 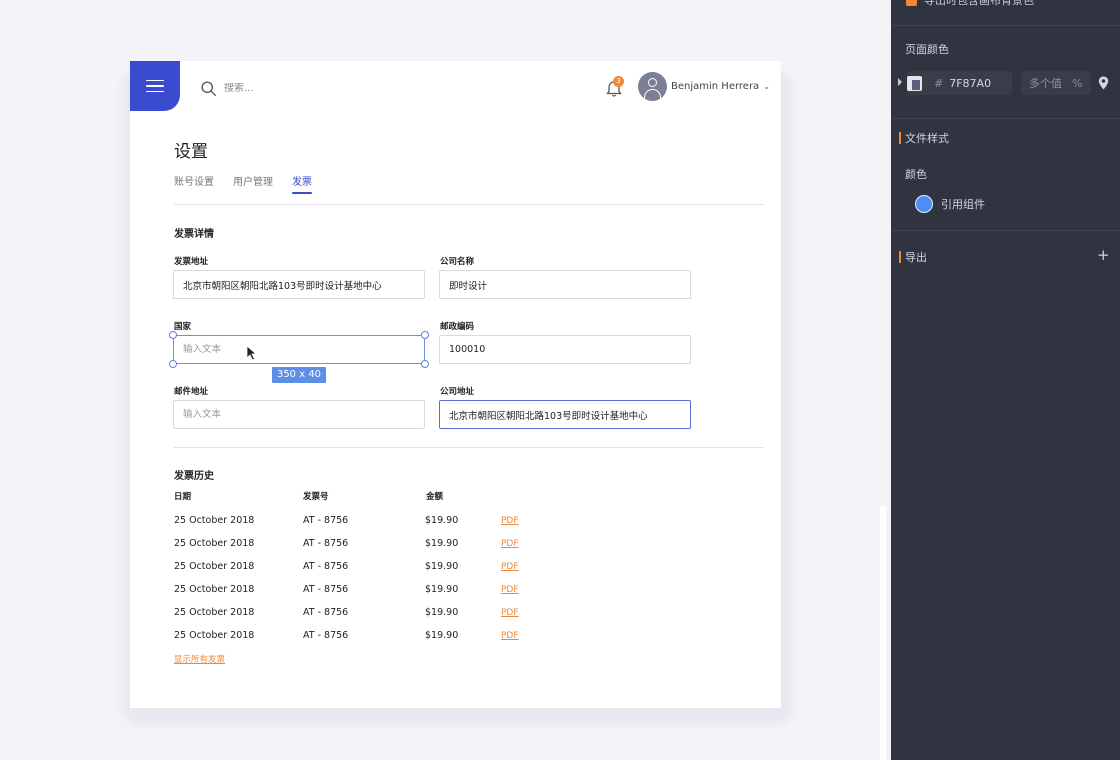 What do you see at coordinates (299, 349) in the screenshot?
I see `country-field` at bounding box center [299, 349].